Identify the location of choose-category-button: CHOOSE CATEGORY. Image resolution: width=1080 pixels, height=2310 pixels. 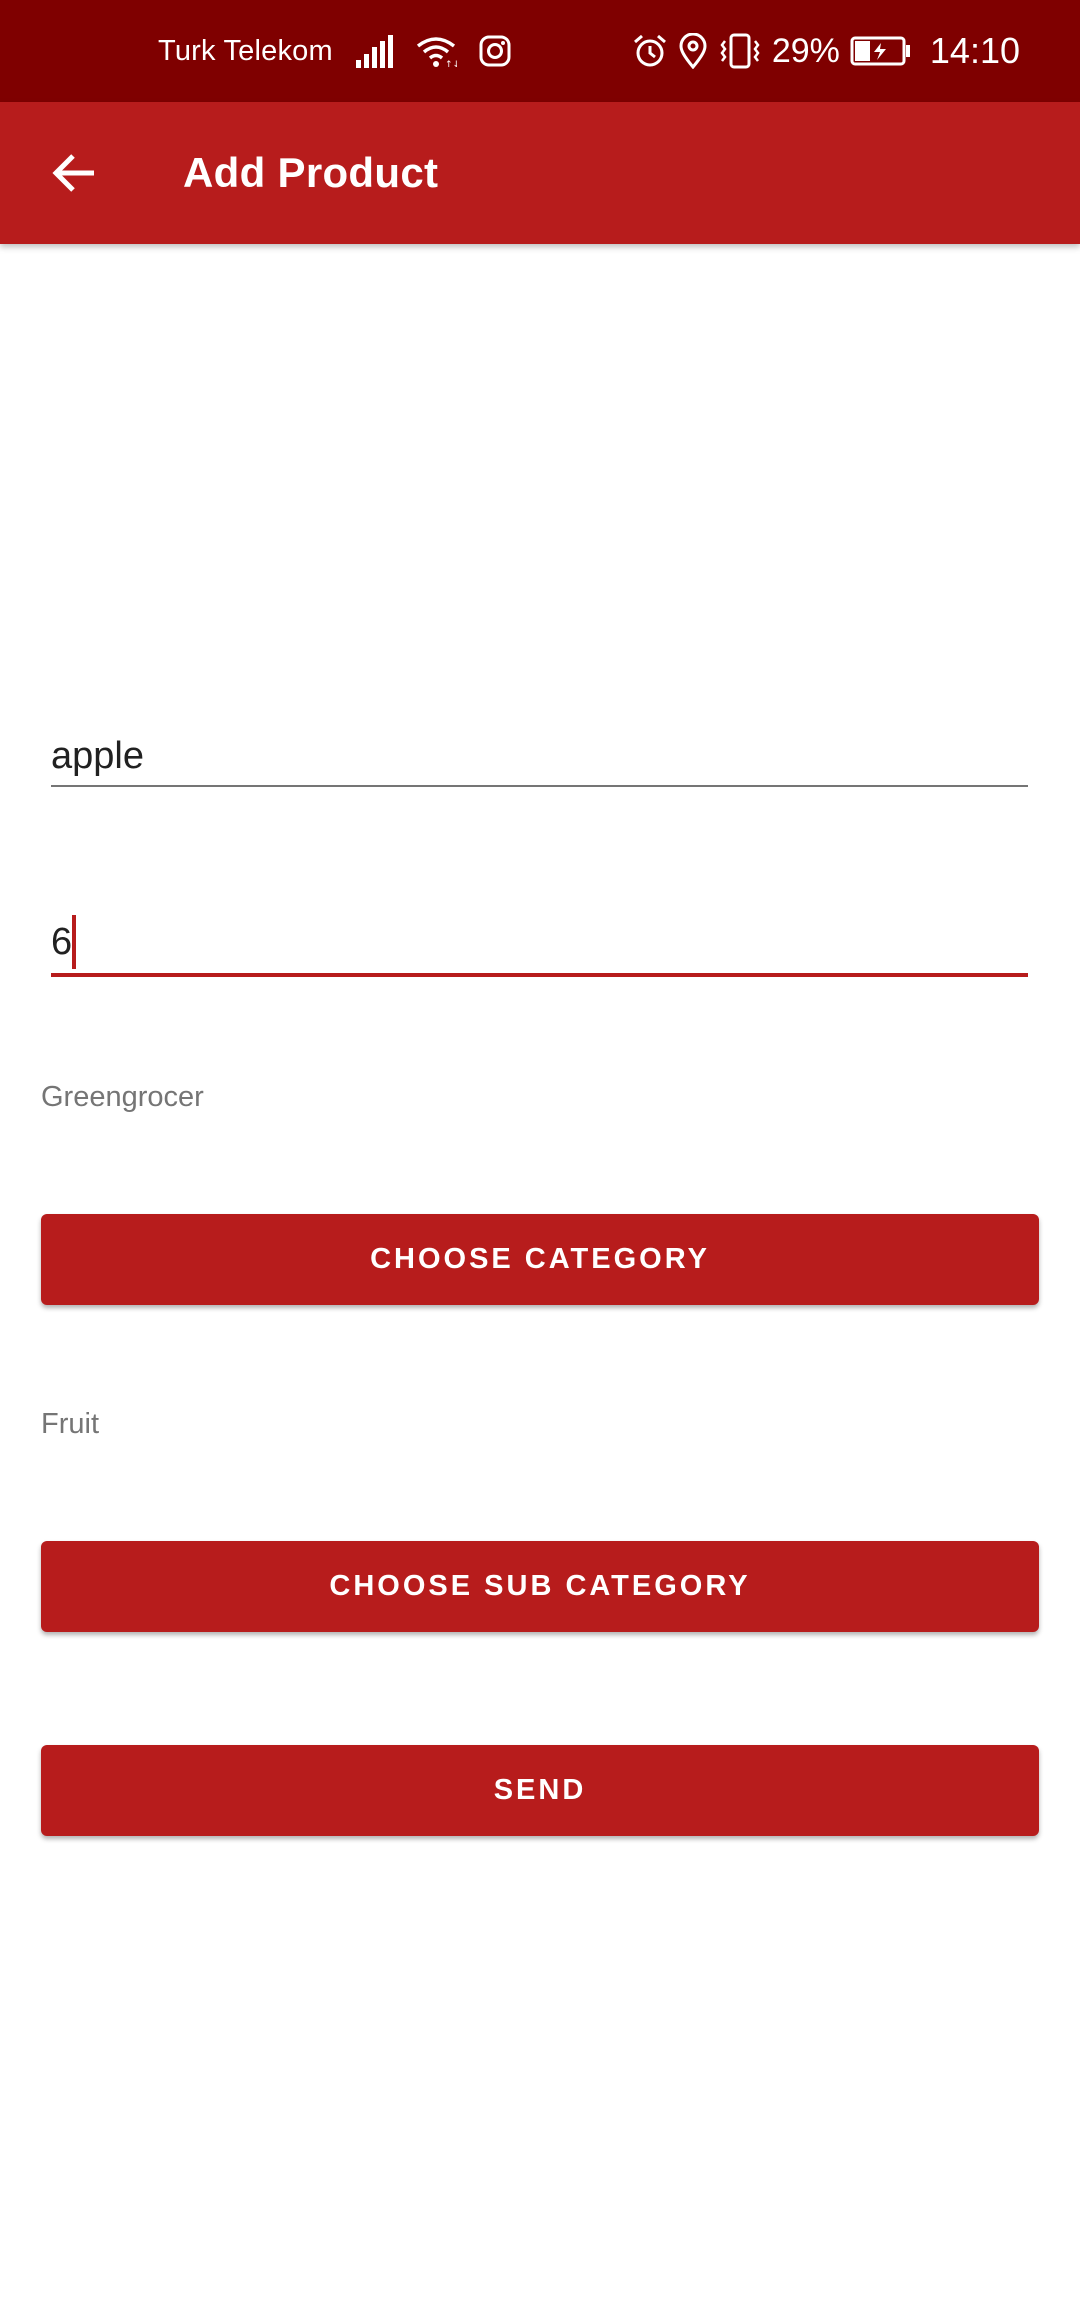
(540, 1259).